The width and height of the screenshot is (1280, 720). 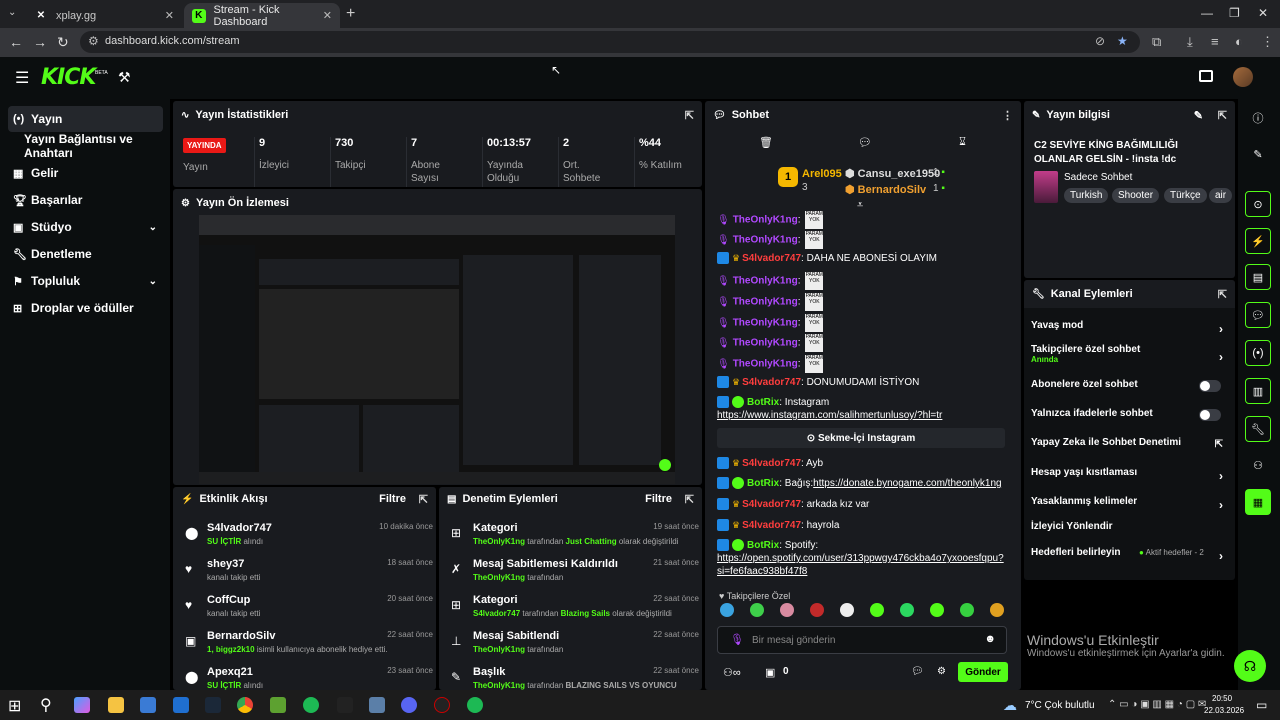 What do you see at coordinates (228, 600) in the screenshot?
I see `event-user: CoffCup` at bounding box center [228, 600].